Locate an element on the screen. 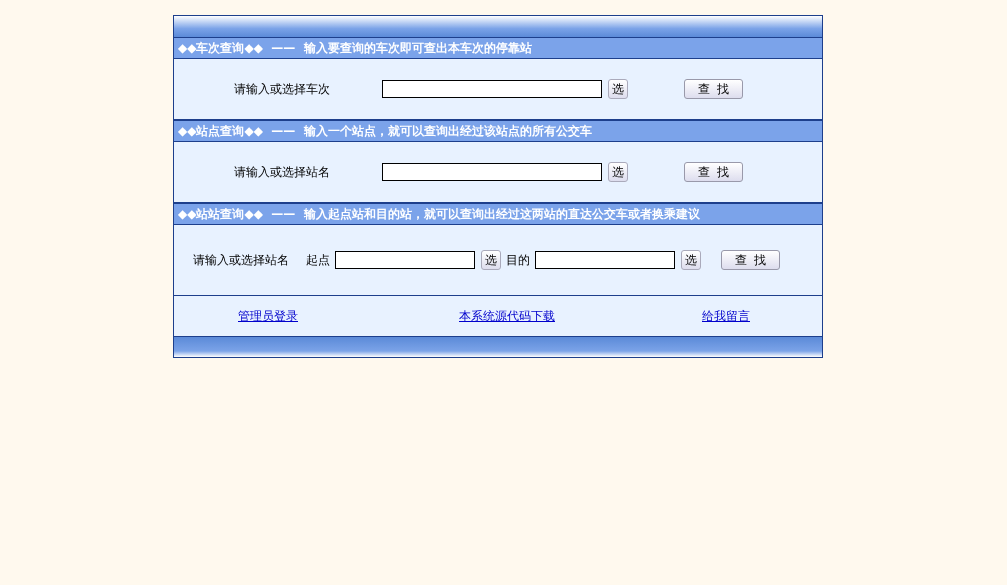  field-label: 起点 is located at coordinates (318, 260).